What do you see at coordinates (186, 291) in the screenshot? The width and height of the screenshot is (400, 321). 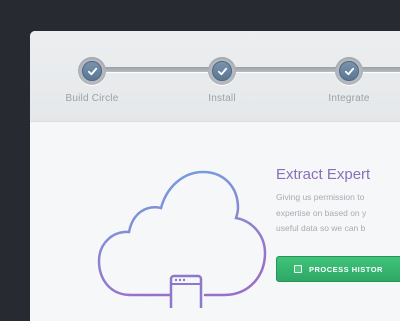 I see `mobile-device-icon` at bounding box center [186, 291].